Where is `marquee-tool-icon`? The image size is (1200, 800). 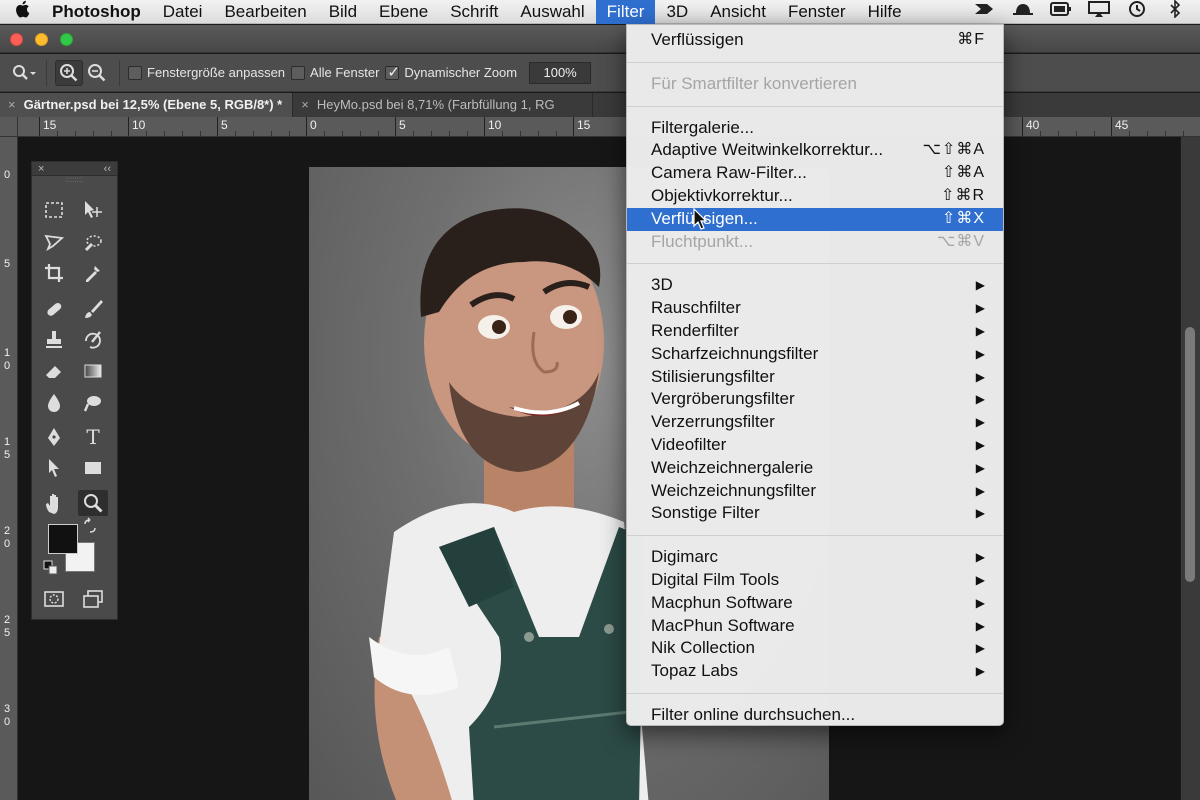
marquee-tool-icon is located at coordinates (54, 210).